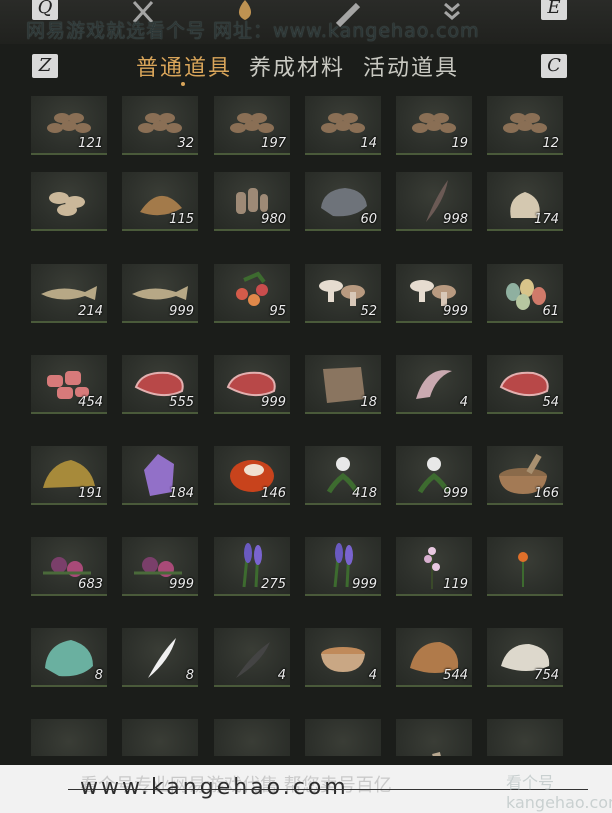  I want to click on c-hotkey: C, so click(554, 66).